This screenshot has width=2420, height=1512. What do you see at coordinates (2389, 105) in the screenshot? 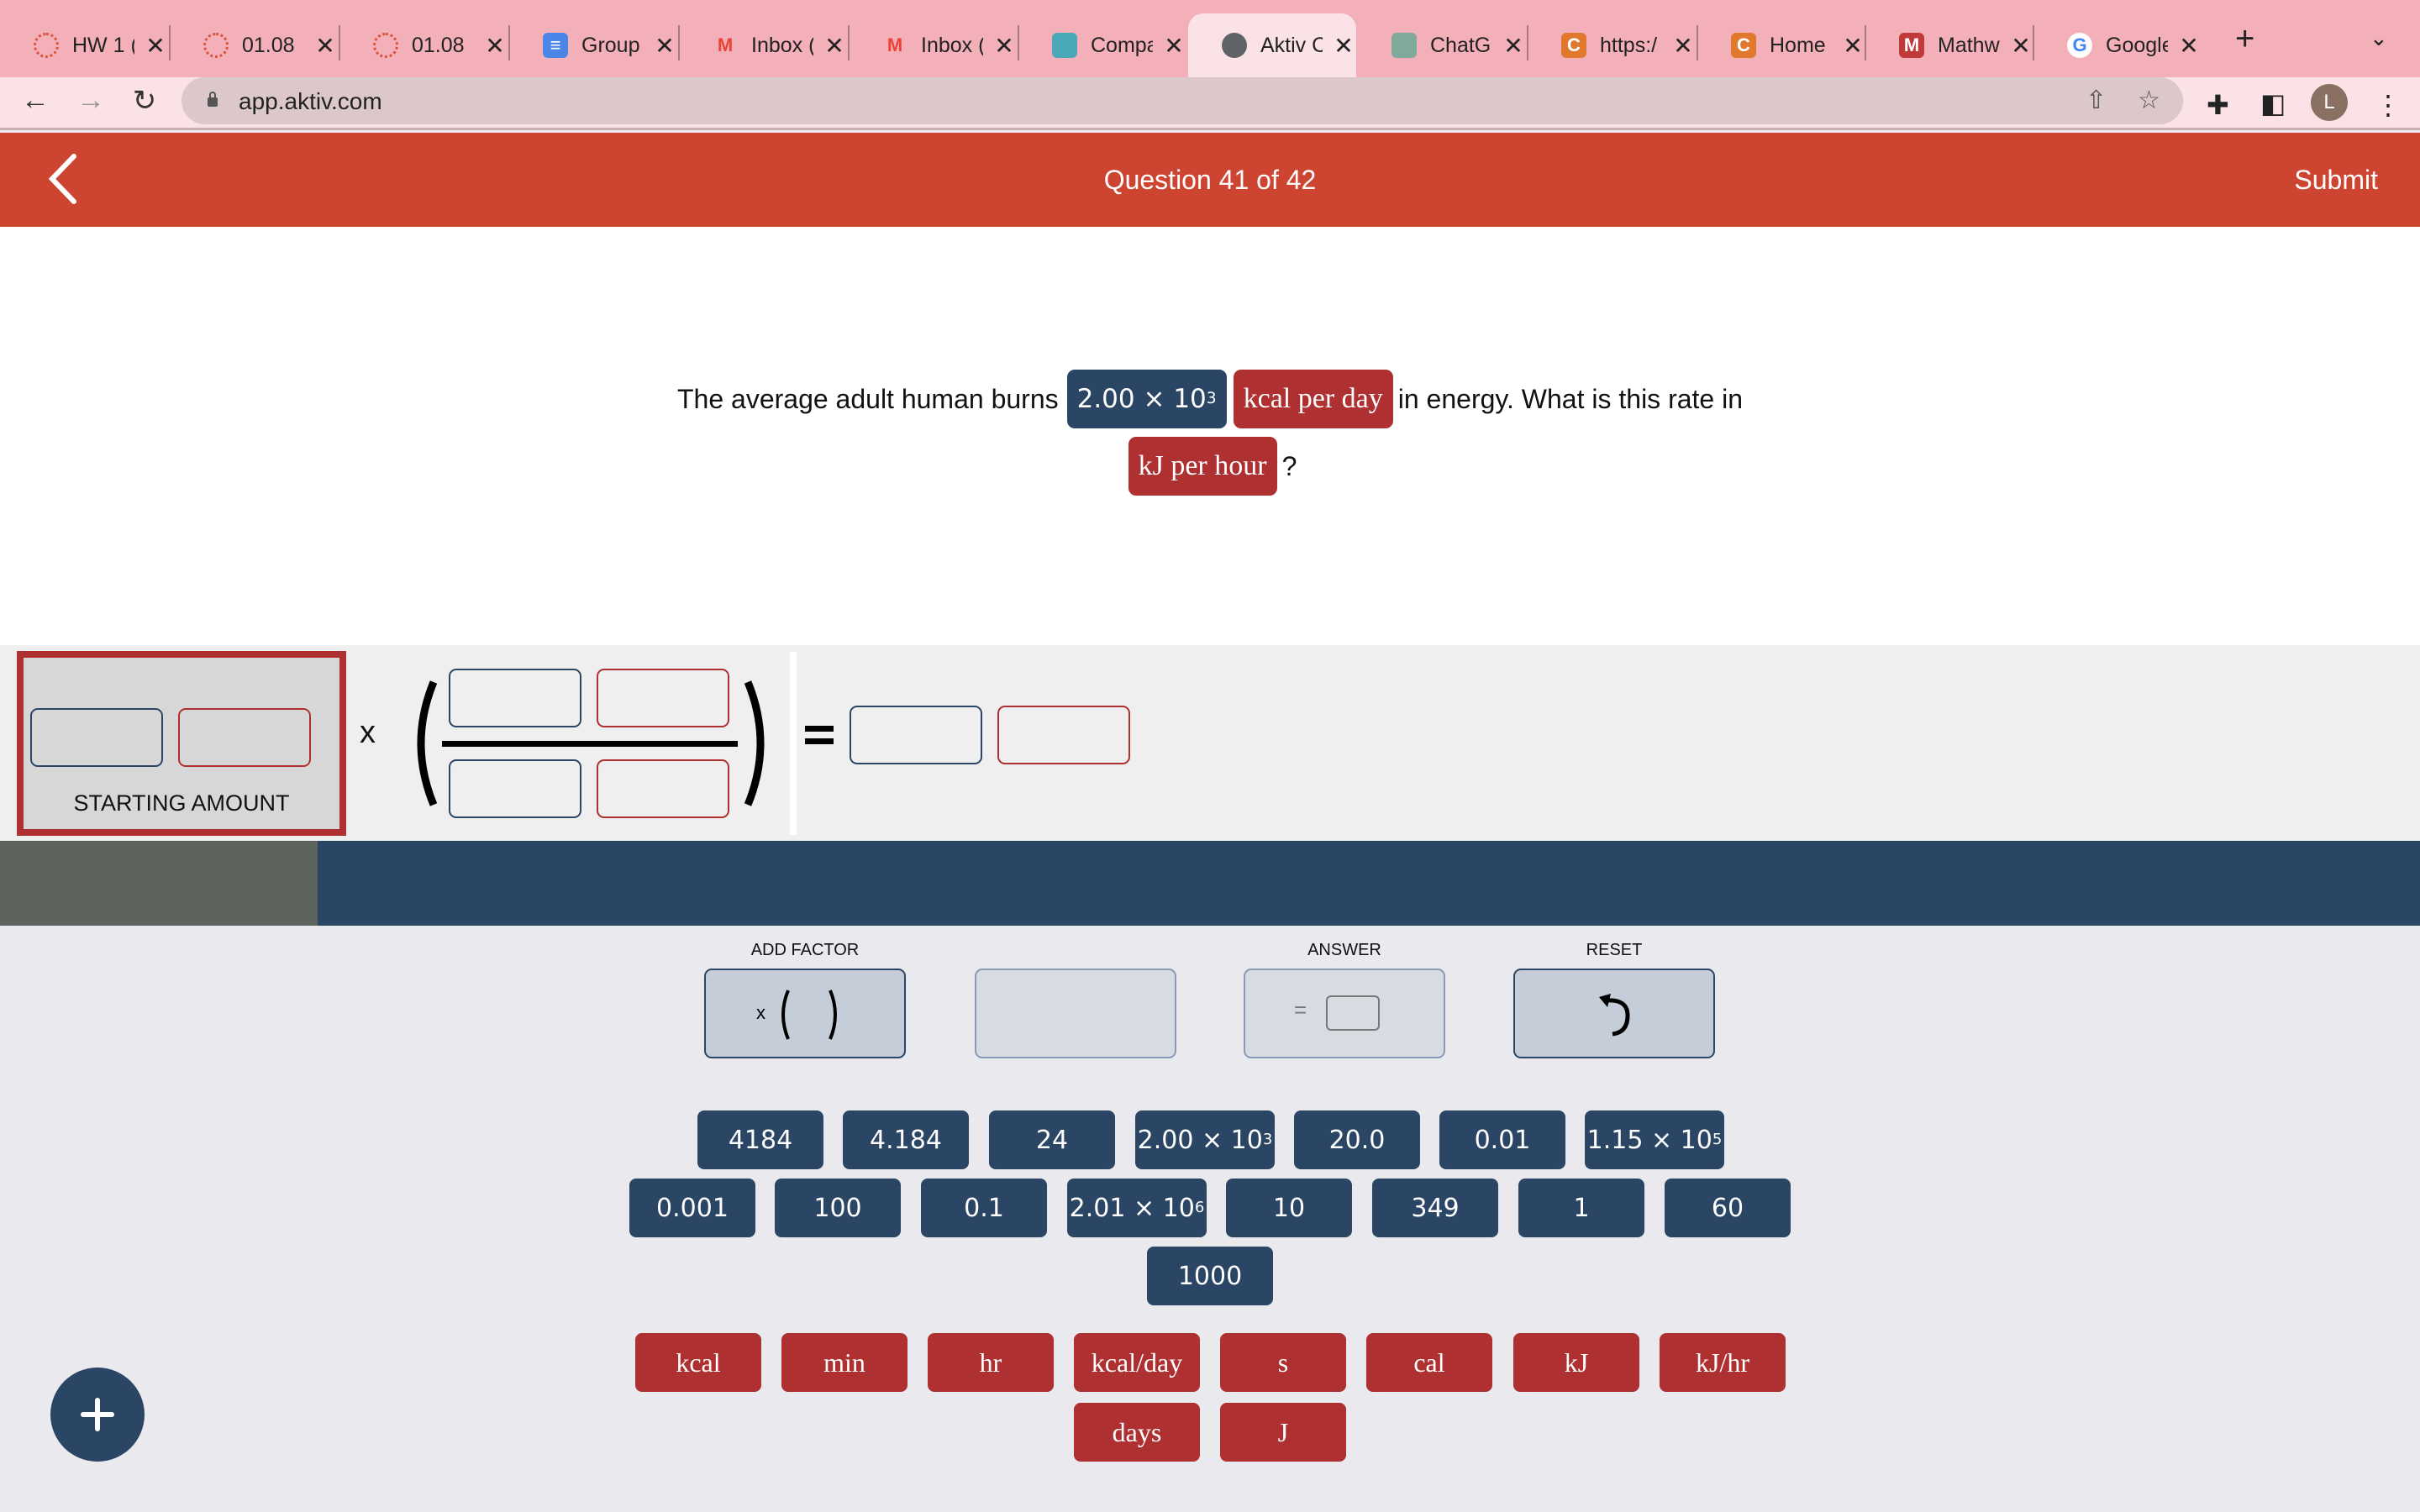
I see `more-menu-icon: ⋮` at bounding box center [2389, 105].